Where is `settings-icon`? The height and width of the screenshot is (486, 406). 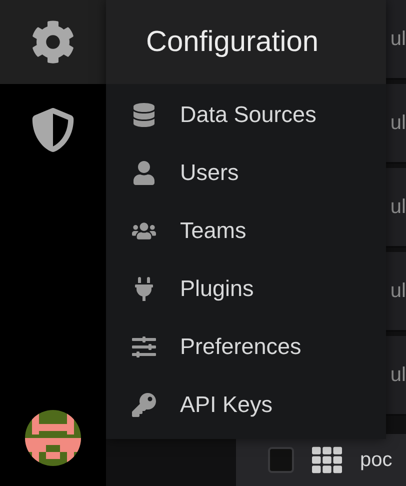
settings-icon is located at coordinates (53, 42).